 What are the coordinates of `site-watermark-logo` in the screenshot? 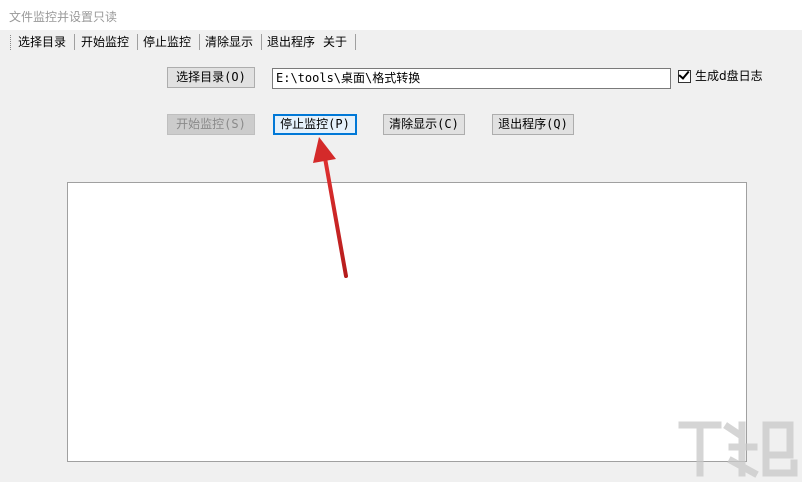 It's located at (738, 449).